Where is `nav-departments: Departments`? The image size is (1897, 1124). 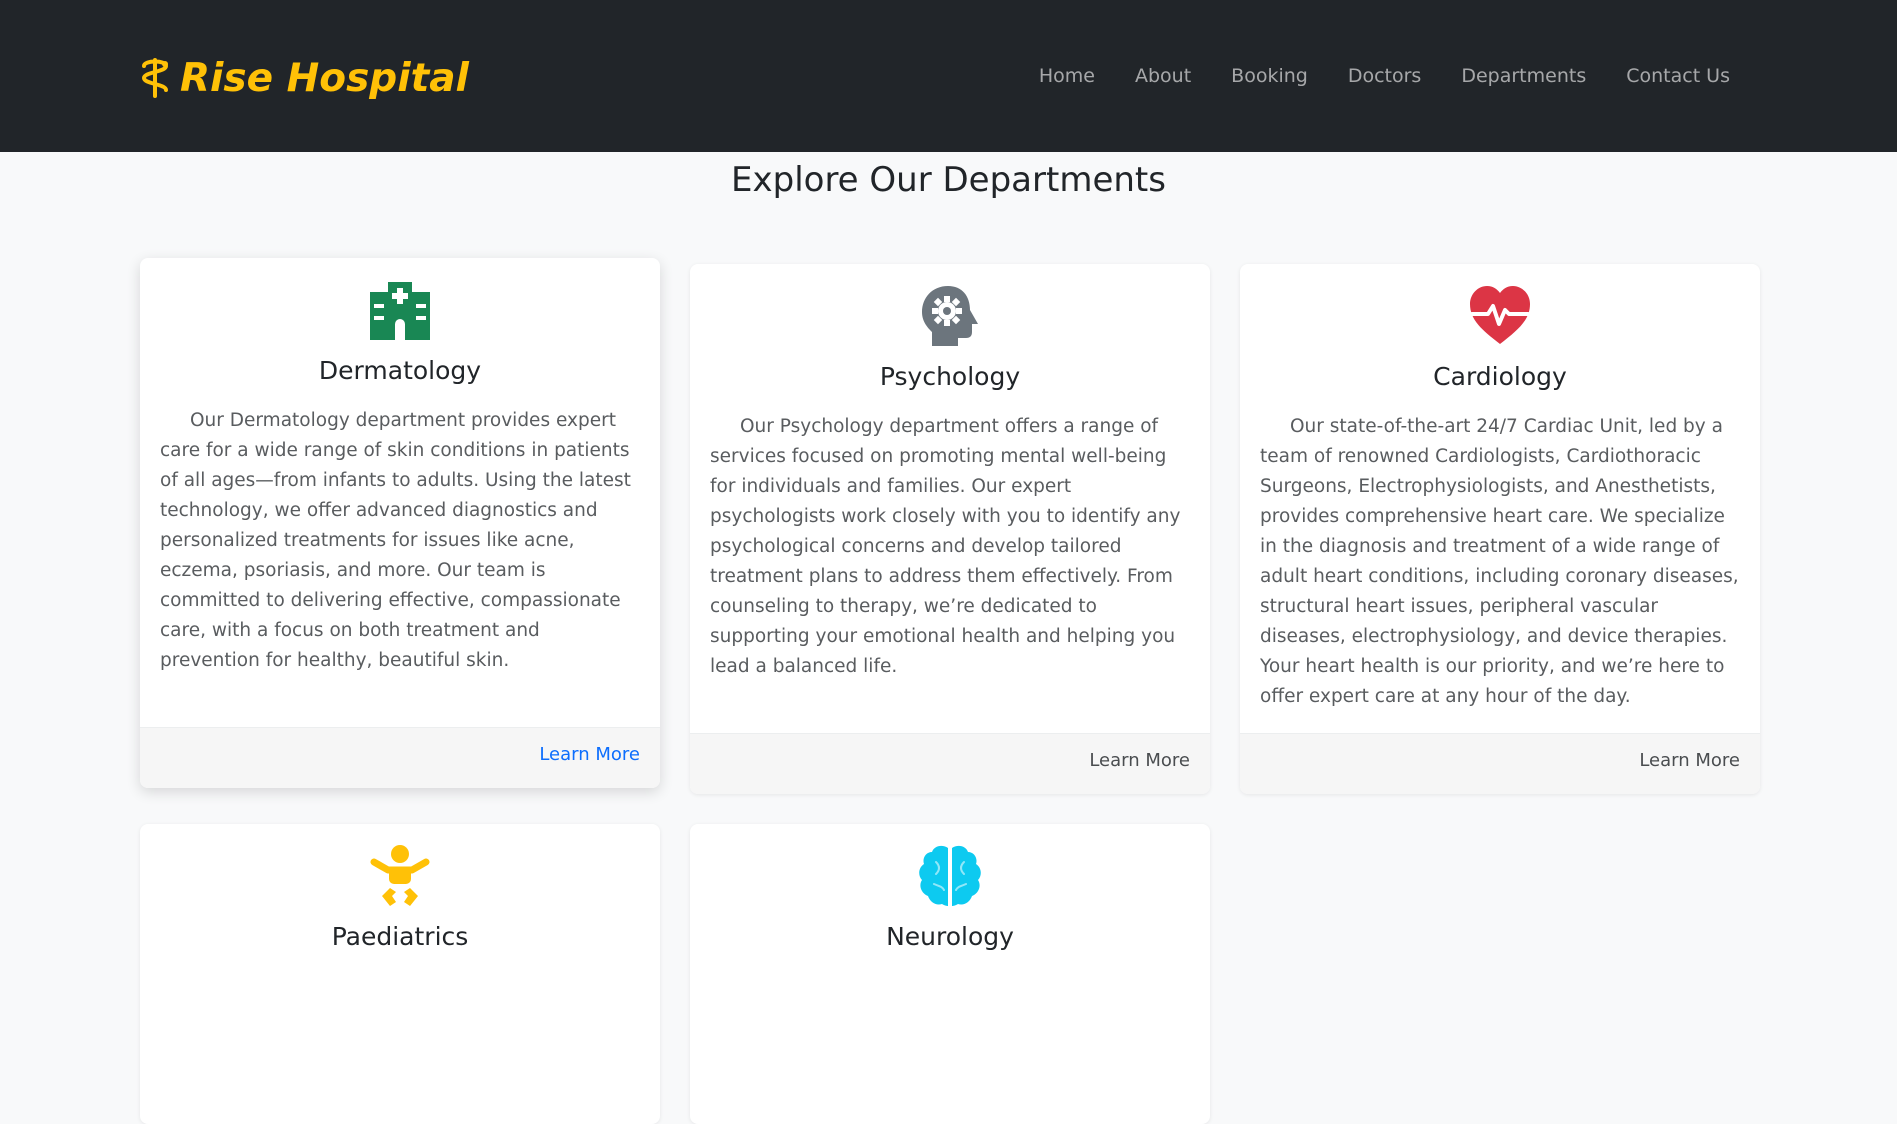 nav-departments: Departments is located at coordinates (1523, 76).